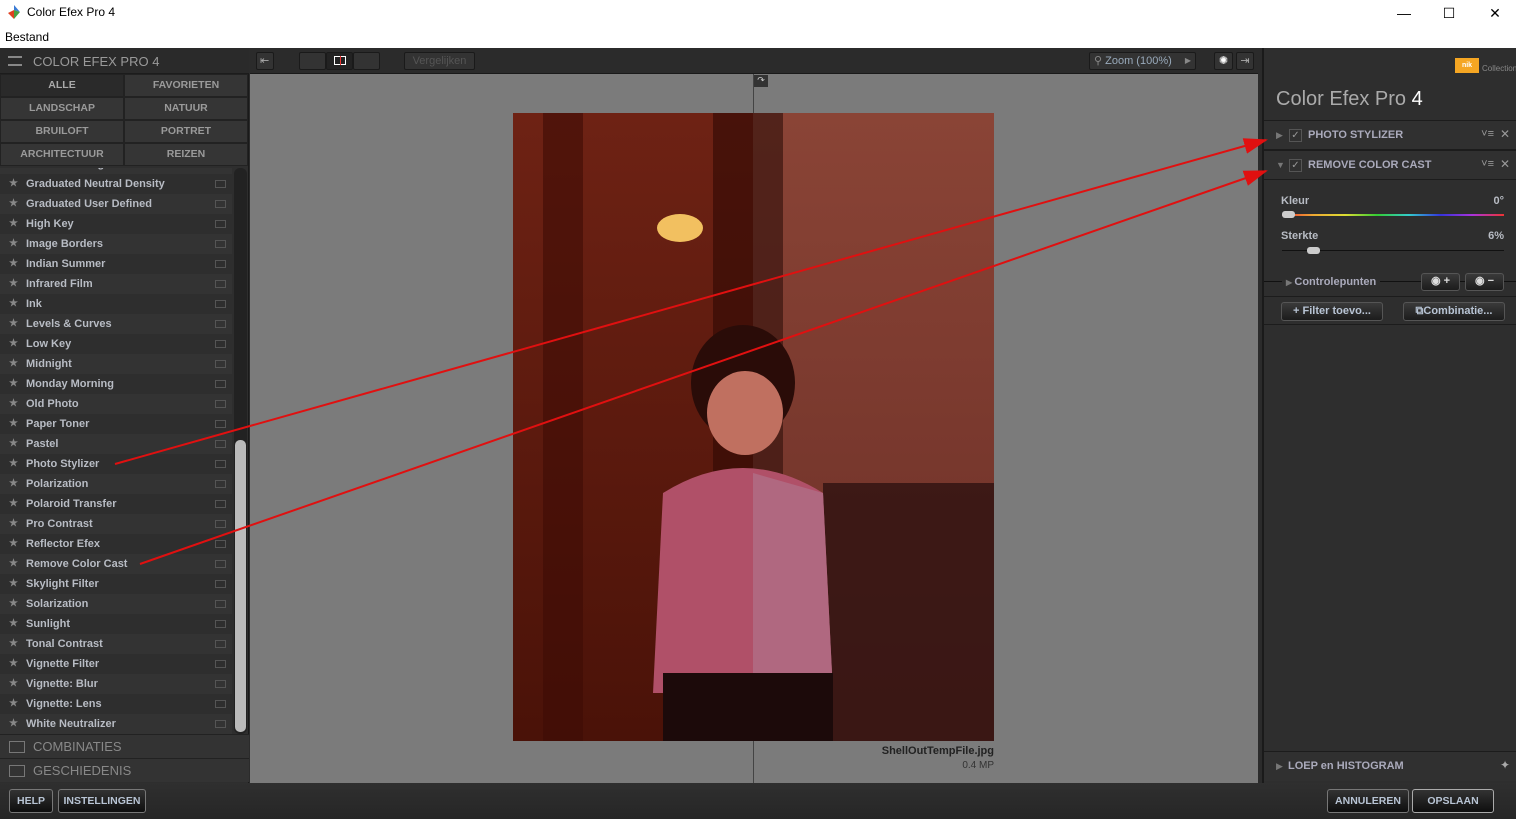 This screenshot has width=1516, height=819. What do you see at coordinates (1288, 214) in the screenshot?
I see `kleur-slider-handle` at bounding box center [1288, 214].